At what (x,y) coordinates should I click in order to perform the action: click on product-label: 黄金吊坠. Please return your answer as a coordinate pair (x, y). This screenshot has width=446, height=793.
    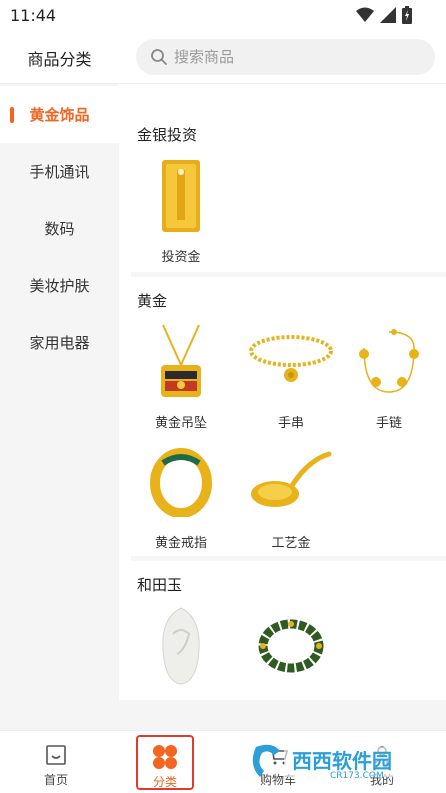
    Looking at the image, I should click on (180, 423).